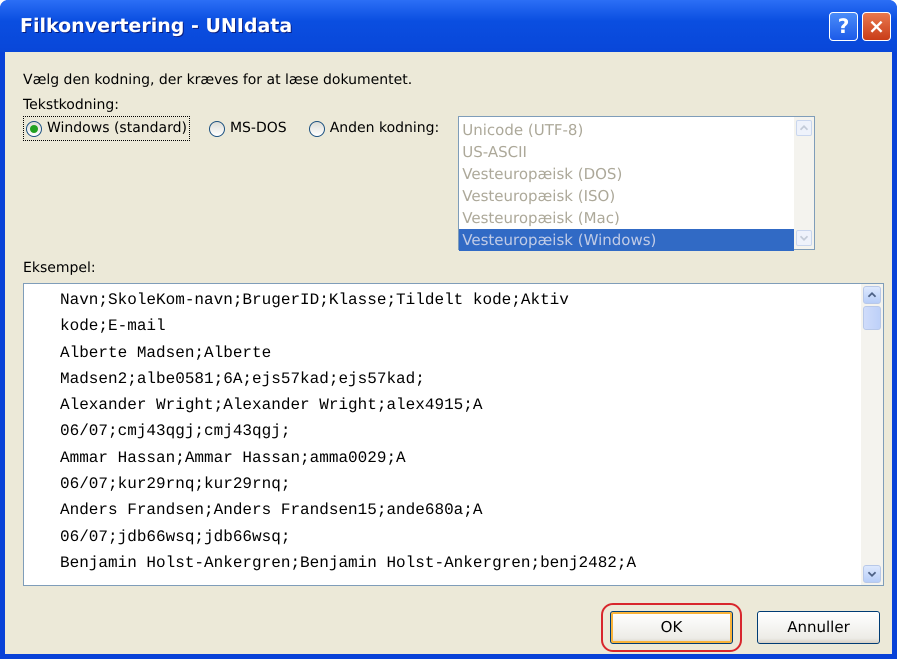  Describe the element at coordinates (818, 627) in the screenshot. I see `dialog-button: Annuller` at that location.